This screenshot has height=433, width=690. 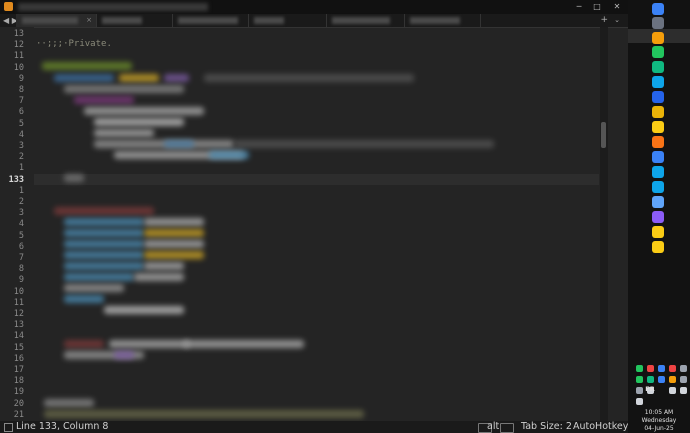 I want to click on close-icon: ×, so click(x=89, y=20).